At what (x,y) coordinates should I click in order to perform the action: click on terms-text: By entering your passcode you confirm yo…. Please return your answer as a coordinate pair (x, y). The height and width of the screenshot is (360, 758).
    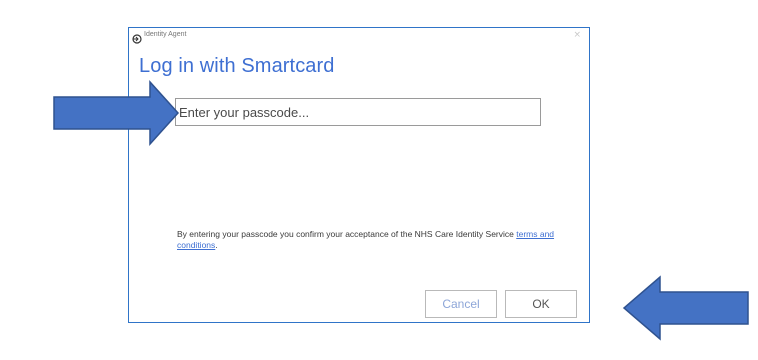
    Looking at the image, I should click on (347, 234).